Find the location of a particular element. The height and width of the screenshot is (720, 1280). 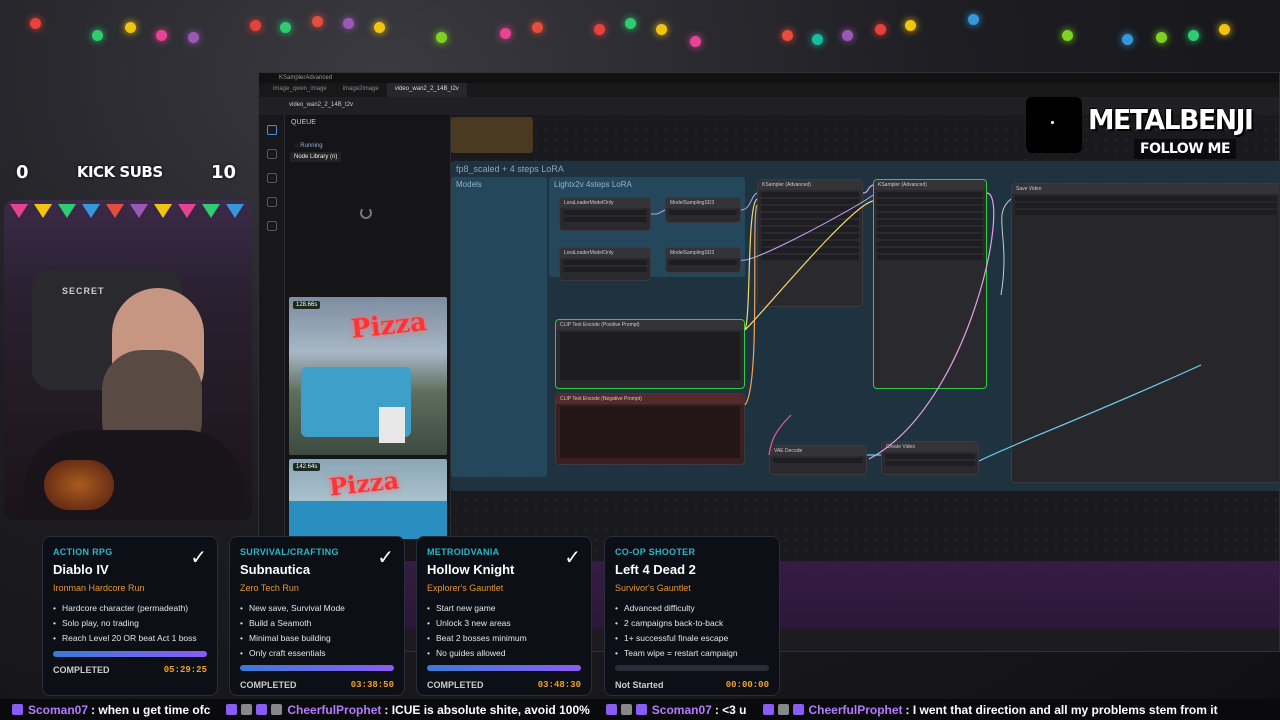

string-lights is located at coordinates (640, 30).